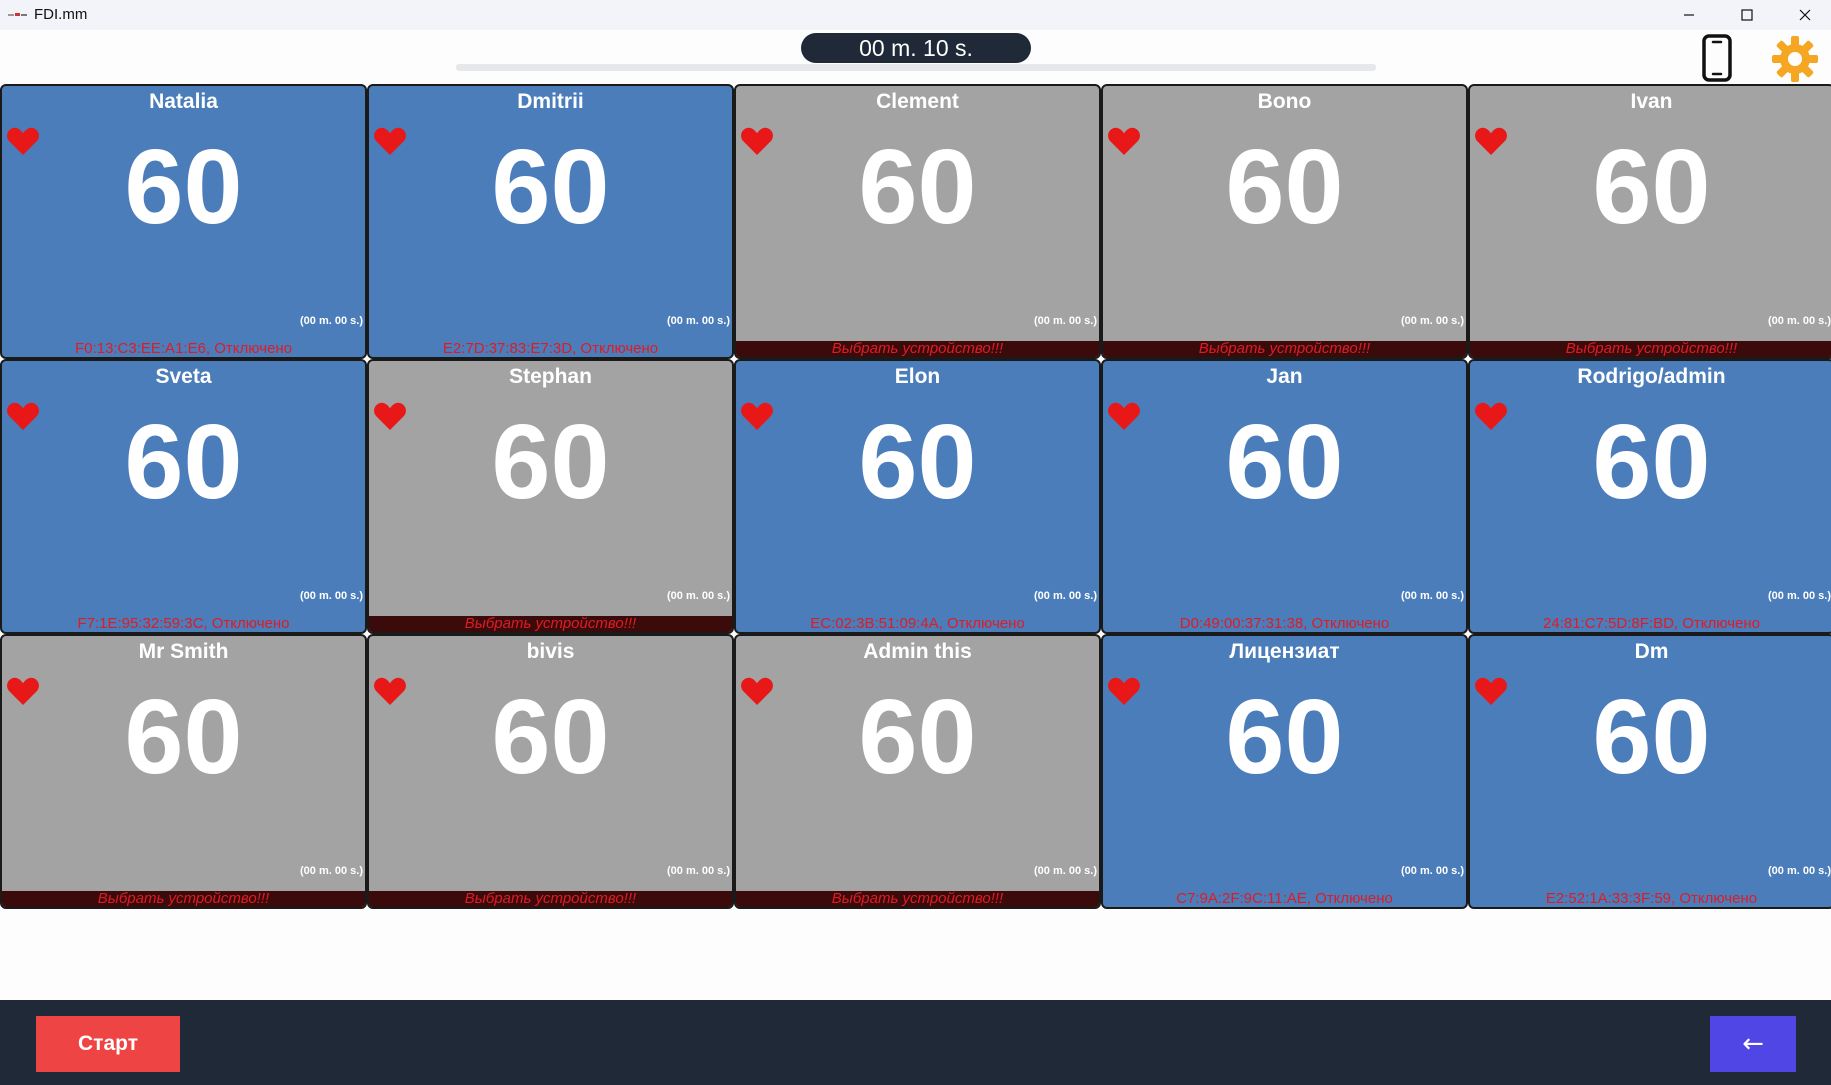 The image size is (1831, 1085). What do you see at coordinates (917, 376) in the screenshot?
I see `participant-name: Elon` at bounding box center [917, 376].